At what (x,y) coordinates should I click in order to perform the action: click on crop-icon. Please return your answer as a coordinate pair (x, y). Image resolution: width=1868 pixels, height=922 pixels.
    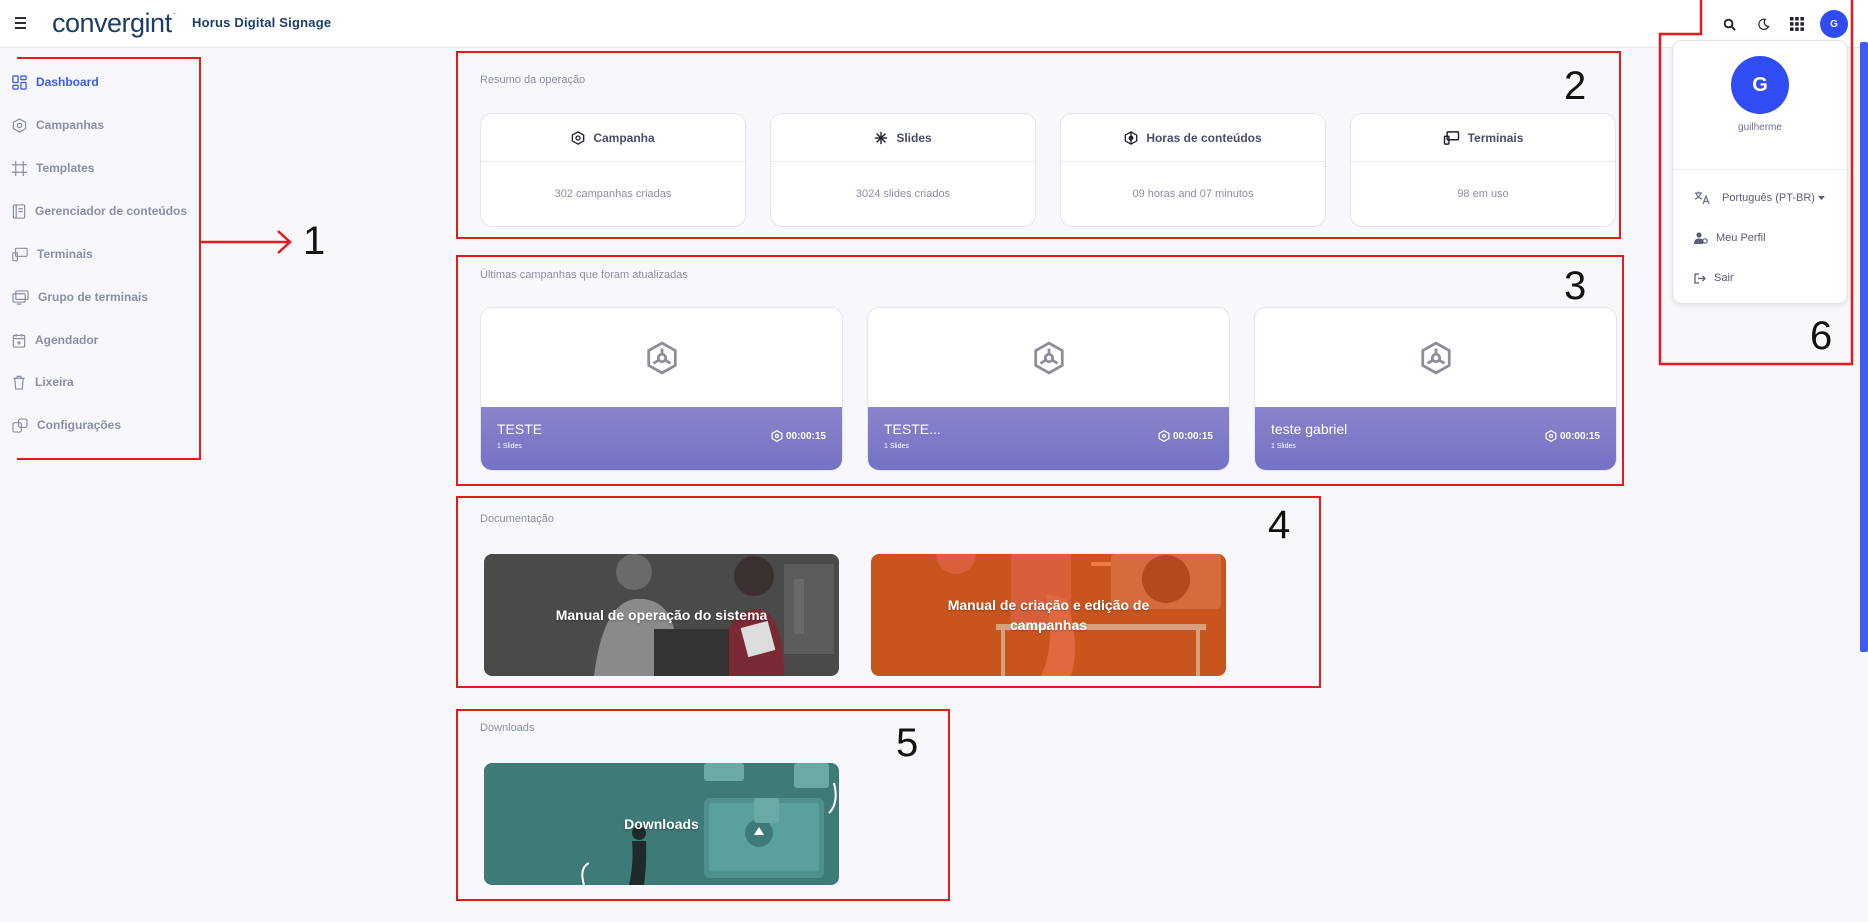
    Looking at the image, I should click on (19, 168).